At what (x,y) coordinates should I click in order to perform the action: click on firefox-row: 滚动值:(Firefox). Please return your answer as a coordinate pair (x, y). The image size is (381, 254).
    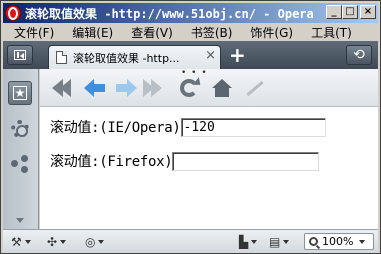
    Looking at the image, I should click on (185, 161).